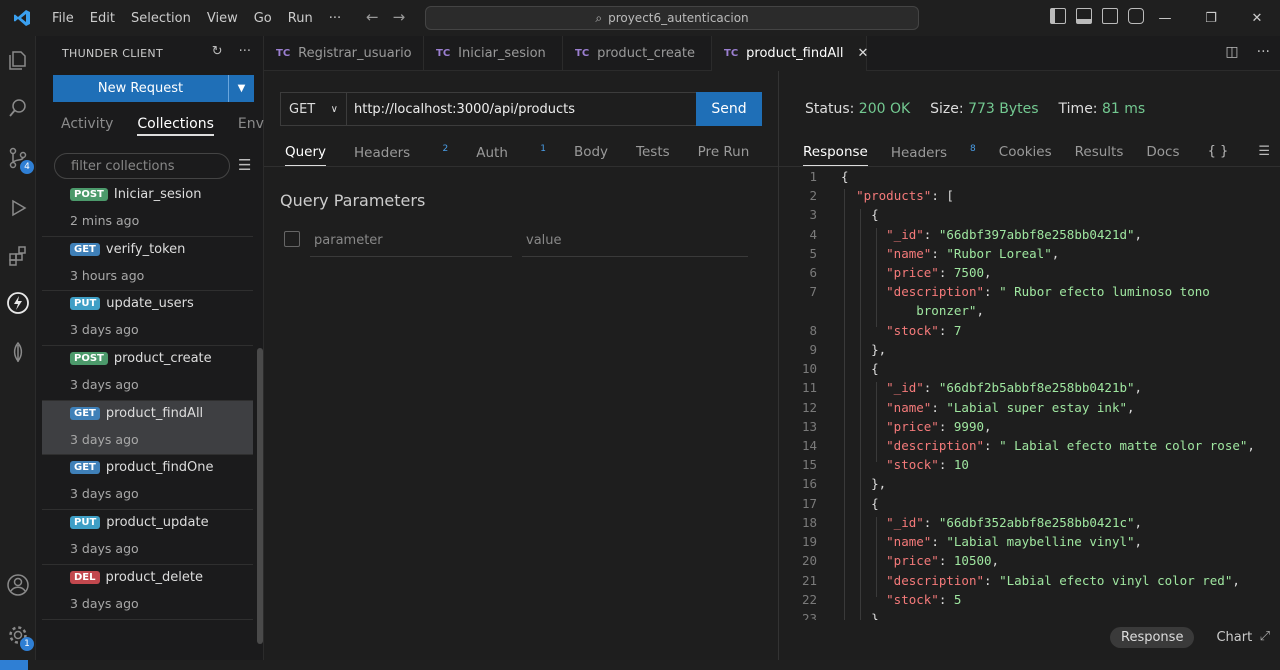 The height and width of the screenshot is (670, 1280). Describe the element at coordinates (809, 560) in the screenshot. I see `line-number: 20` at that location.